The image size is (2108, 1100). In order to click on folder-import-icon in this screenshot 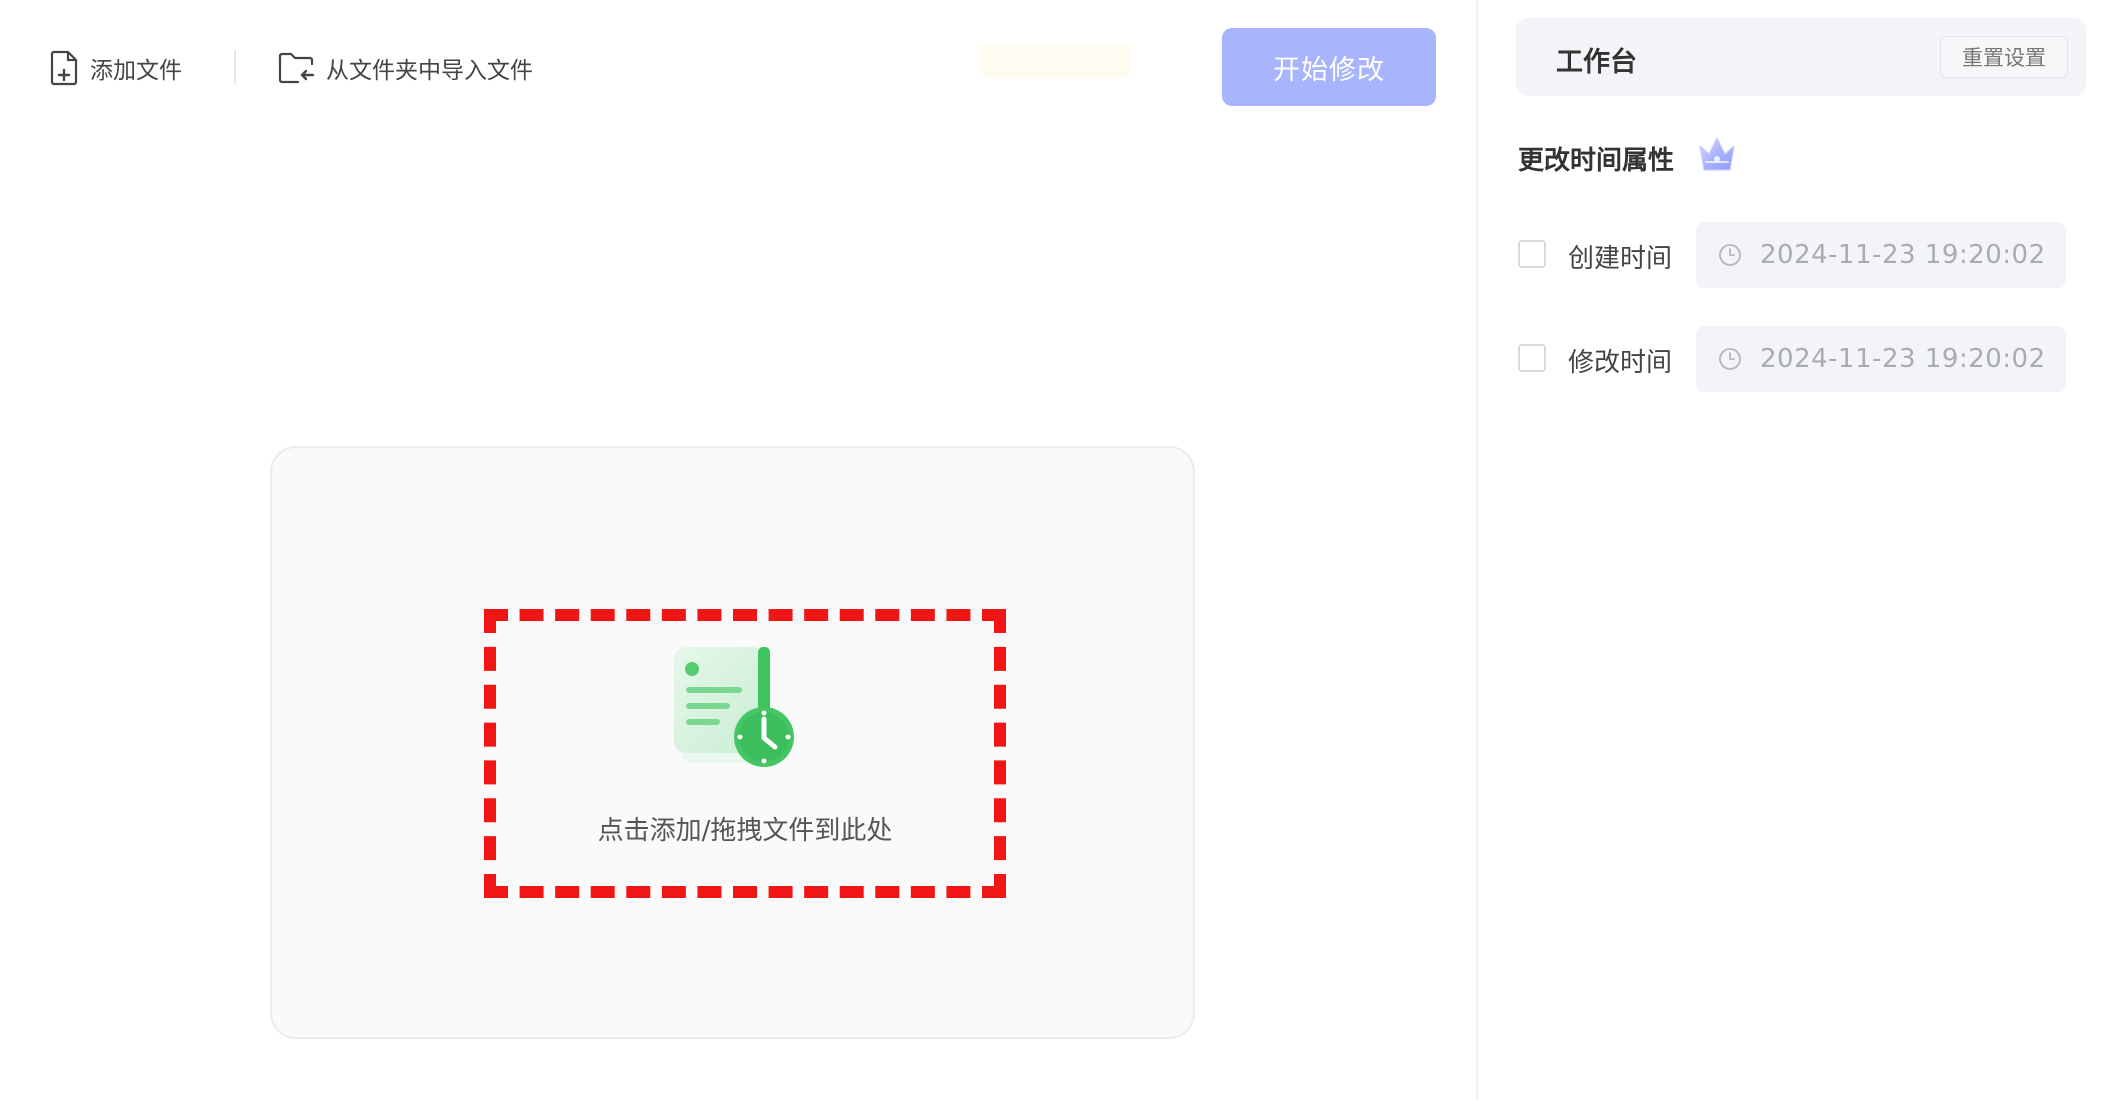, I will do `click(296, 68)`.